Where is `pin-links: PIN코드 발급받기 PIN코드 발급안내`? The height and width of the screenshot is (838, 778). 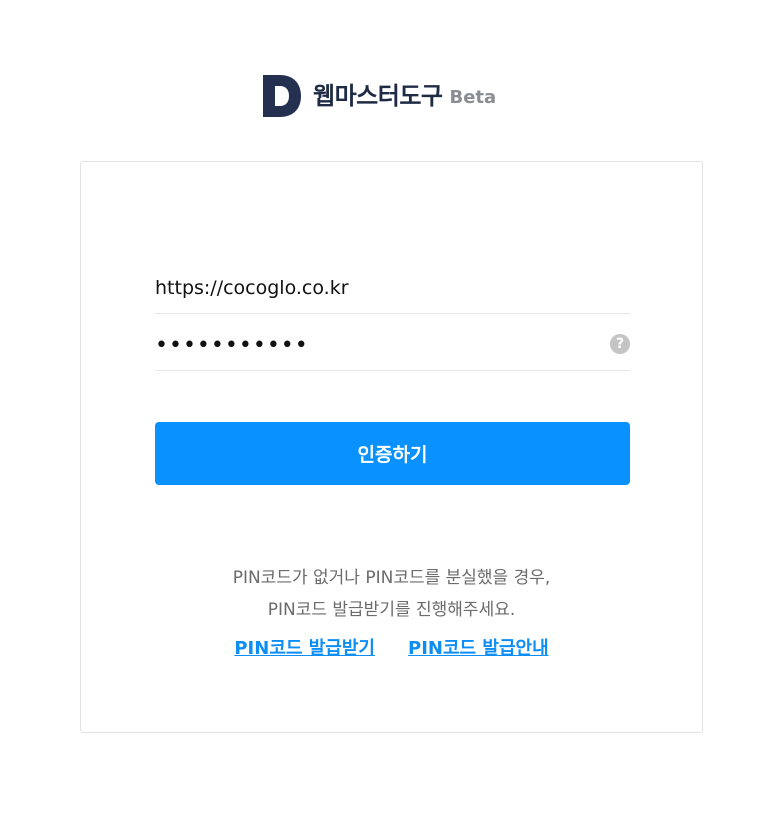 pin-links: PIN코드 발급받기 PIN코드 발급안내 is located at coordinates (391, 647).